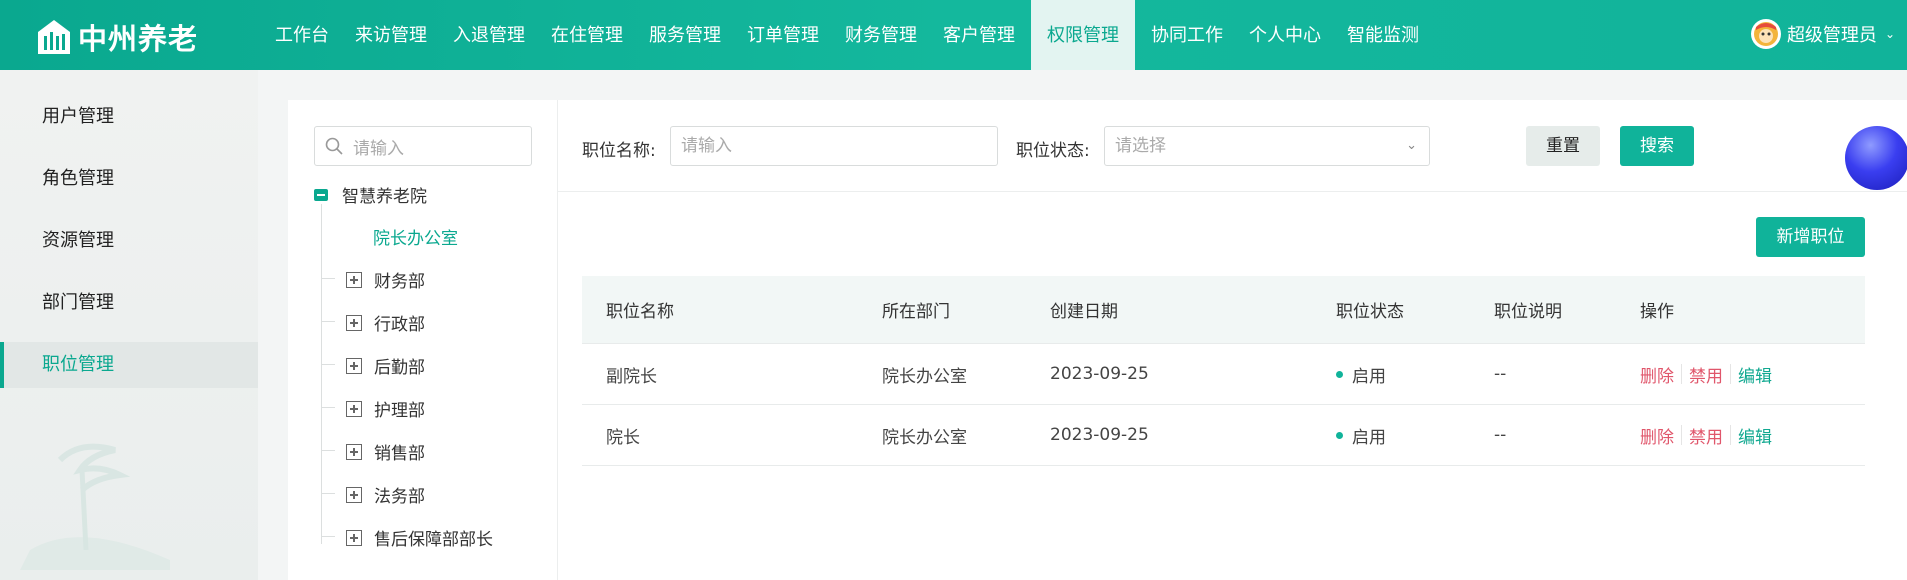 The width and height of the screenshot is (1907, 580). What do you see at coordinates (373, 322) in the screenshot?
I see `tree-node-admin: 行政部` at bounding box center [373, 322].